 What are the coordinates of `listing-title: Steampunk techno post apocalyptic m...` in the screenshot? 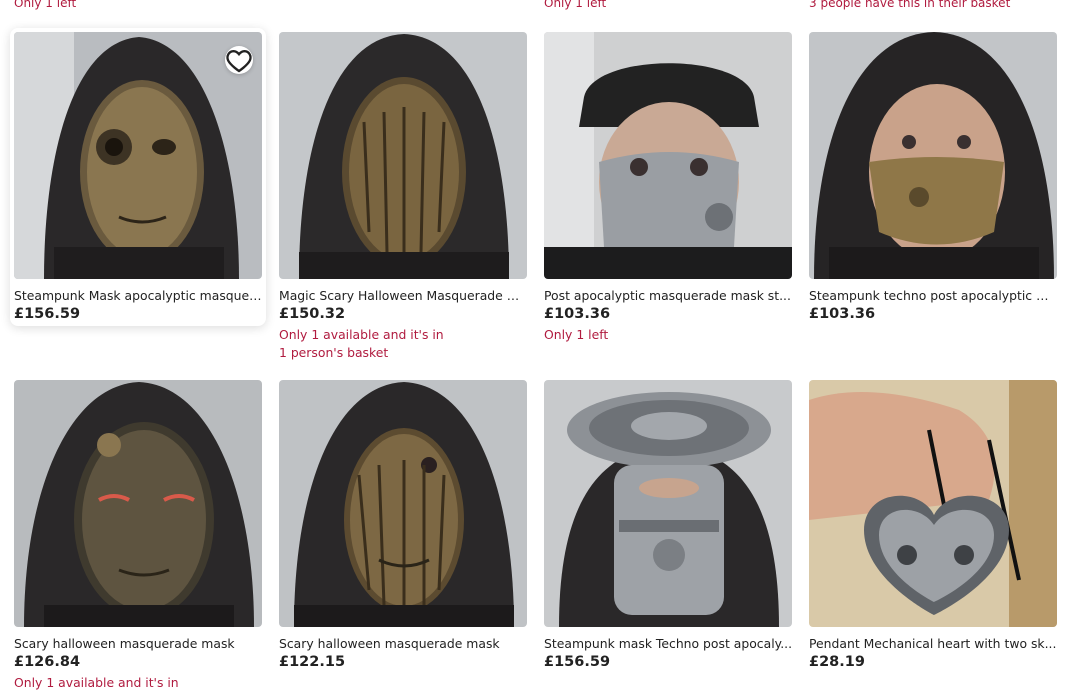 It's located at (933, 295).